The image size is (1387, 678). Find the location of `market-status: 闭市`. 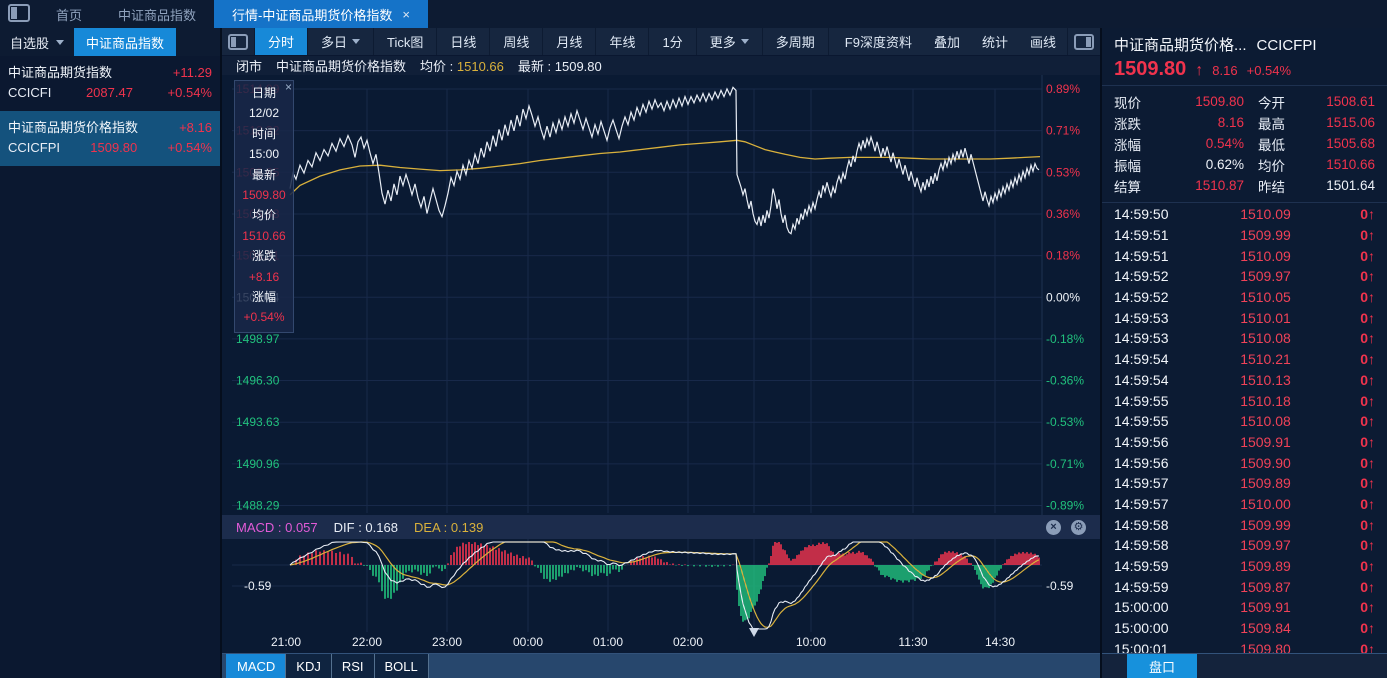

market-status: 闭市 is located at coordinates (249, 66).